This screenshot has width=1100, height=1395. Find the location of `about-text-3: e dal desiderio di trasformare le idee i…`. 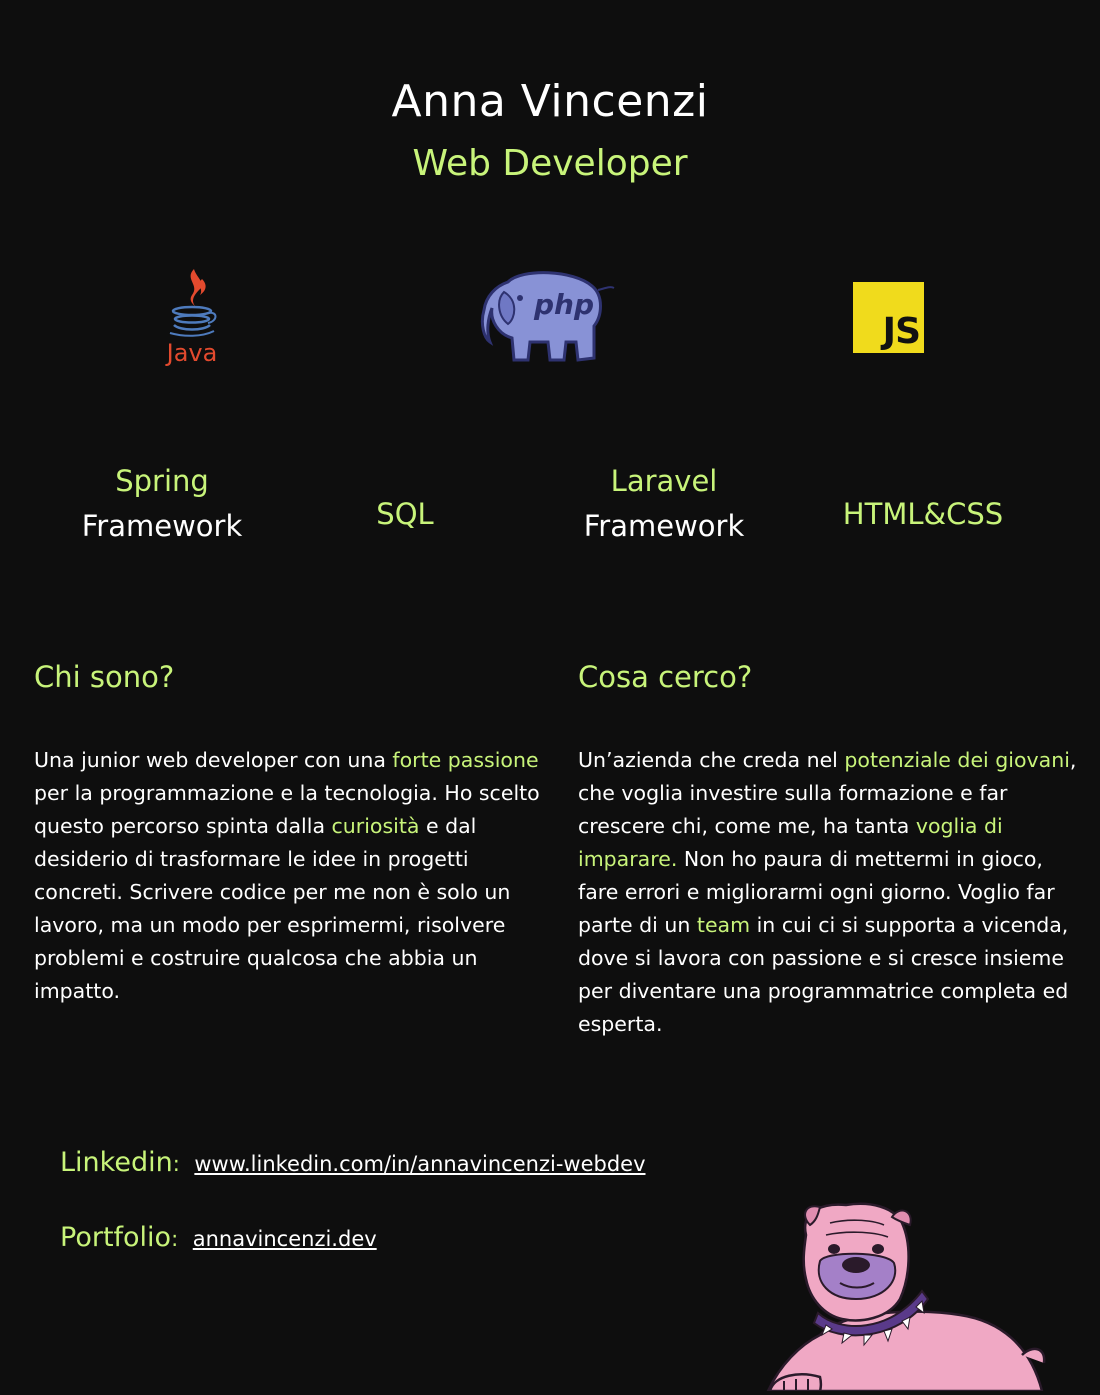

about-text-3: e dal desiderio di trasformare le idee i… is located at coordinates (272, 908).